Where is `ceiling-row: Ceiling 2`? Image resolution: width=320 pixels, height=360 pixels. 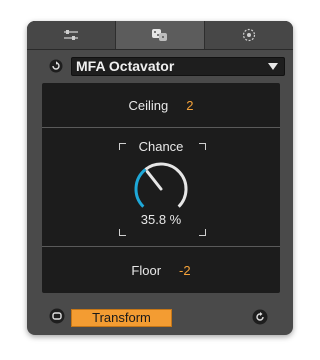 ceiling-row: Ceiling 2 is located at coordinates (161, 105).